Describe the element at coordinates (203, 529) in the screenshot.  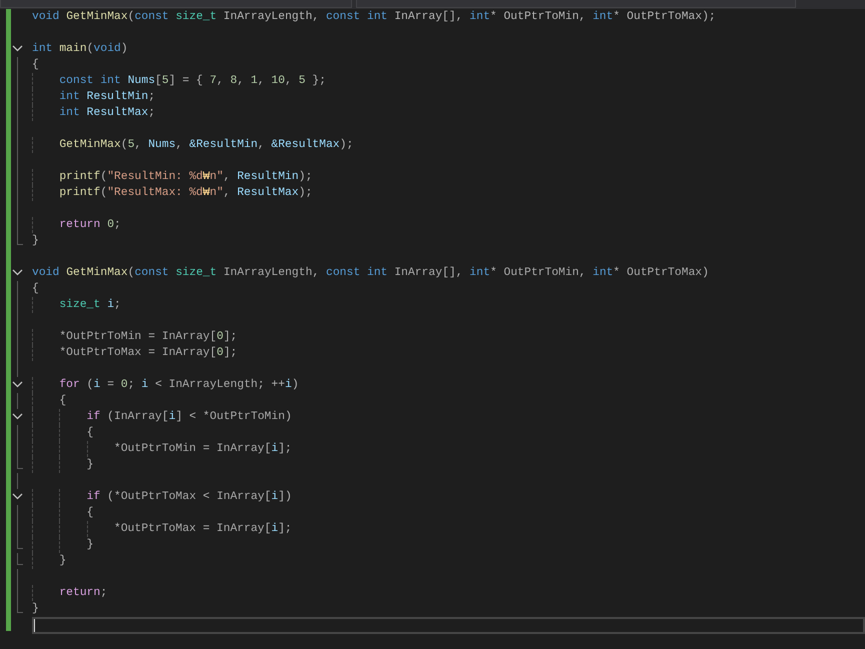
I see `code-line: *OutPtrToMax = InArray[i];` at that location.